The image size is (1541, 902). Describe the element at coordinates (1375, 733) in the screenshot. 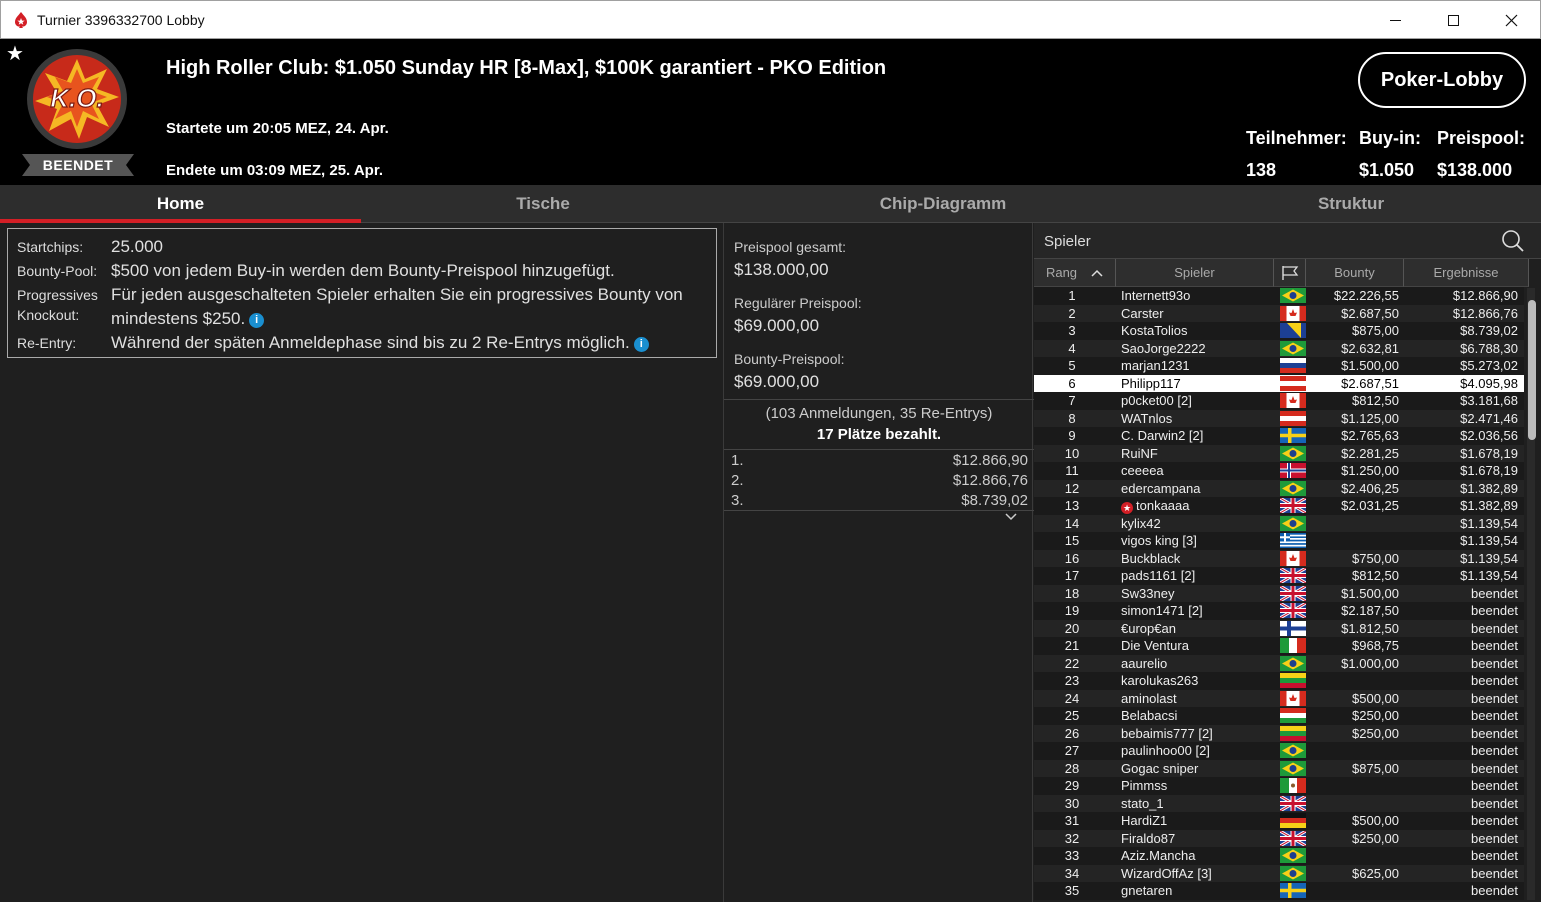

I see `player-bounty: $250,00` at that location.